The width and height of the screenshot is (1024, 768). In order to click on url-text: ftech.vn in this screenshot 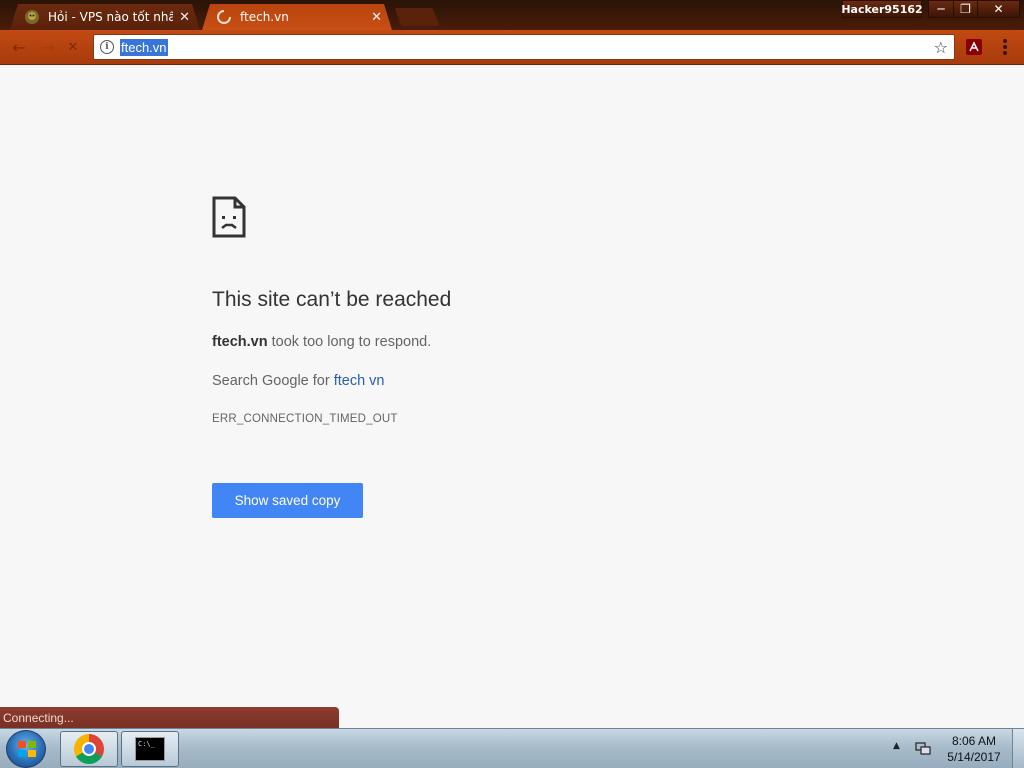, I will do `click(144, 47)`.